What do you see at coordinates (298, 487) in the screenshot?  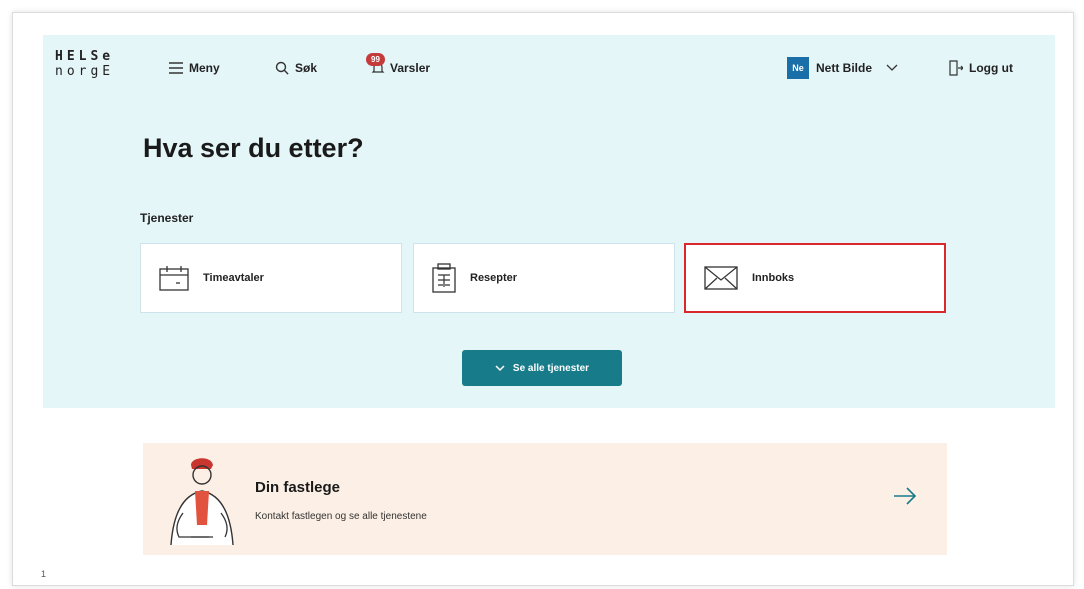 I see `gp-title: Din fastlege` at bounding box center [298, 487].